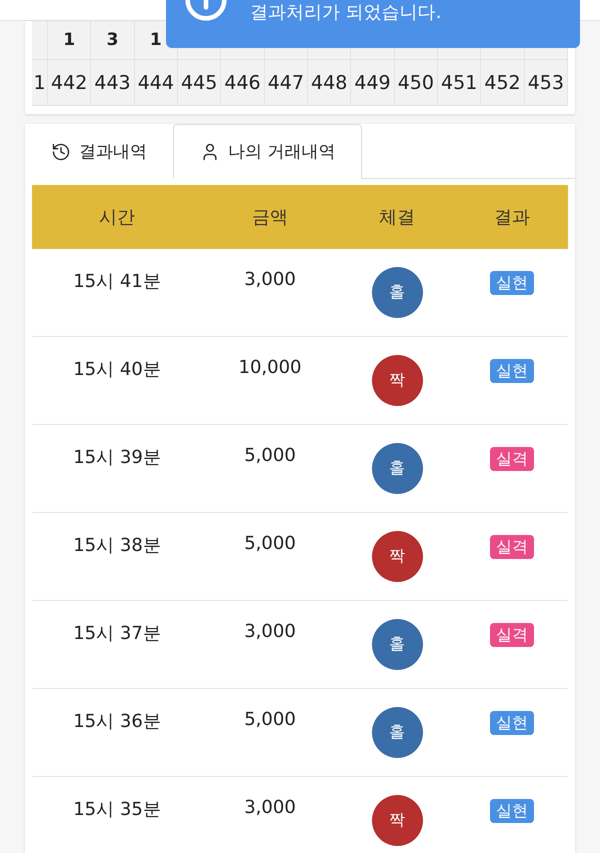 Image resolution: width=600 pixels, height=853 pixels. What do you see at coordinates (346, 12) in the screenshot?
I see `toast-message: 결과처리가 되었습니다.` at bounding box center [346, 12].